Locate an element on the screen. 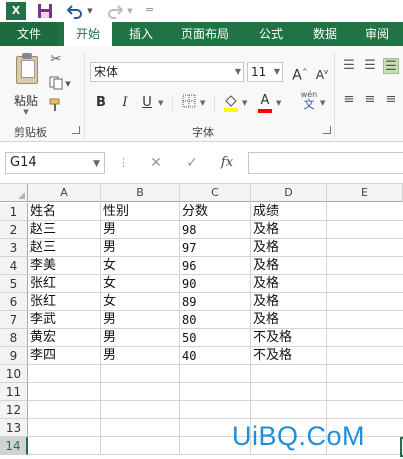 This screenshot has width=403, height=459. cell-d3: 及格 is located at coordinates (289, 248).